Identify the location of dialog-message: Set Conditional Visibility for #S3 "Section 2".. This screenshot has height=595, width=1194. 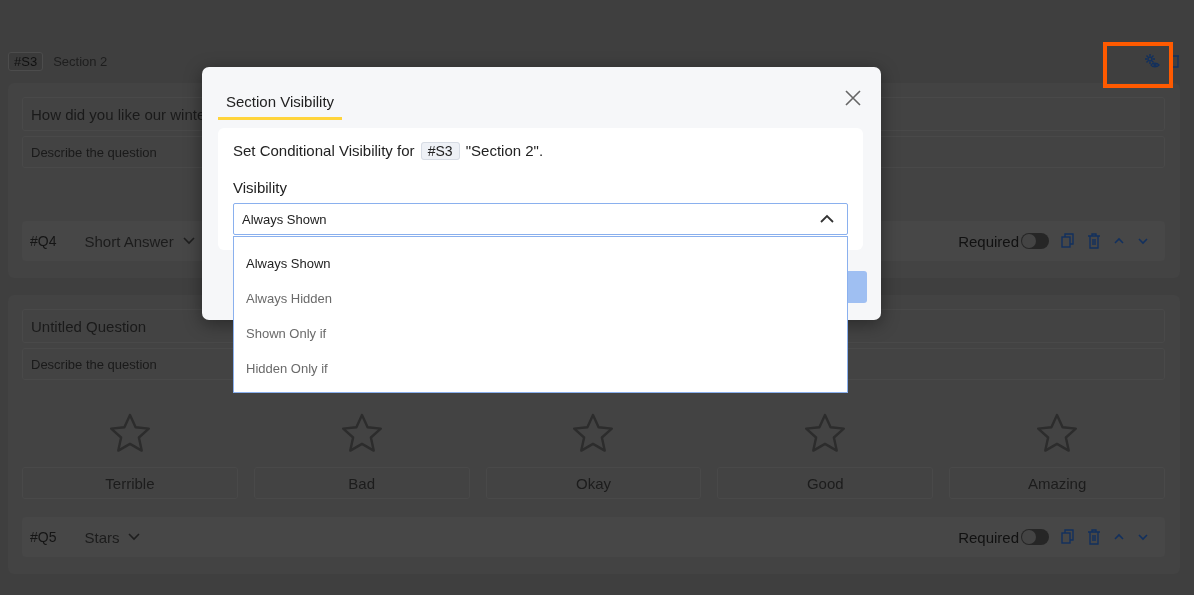
(389, 150).